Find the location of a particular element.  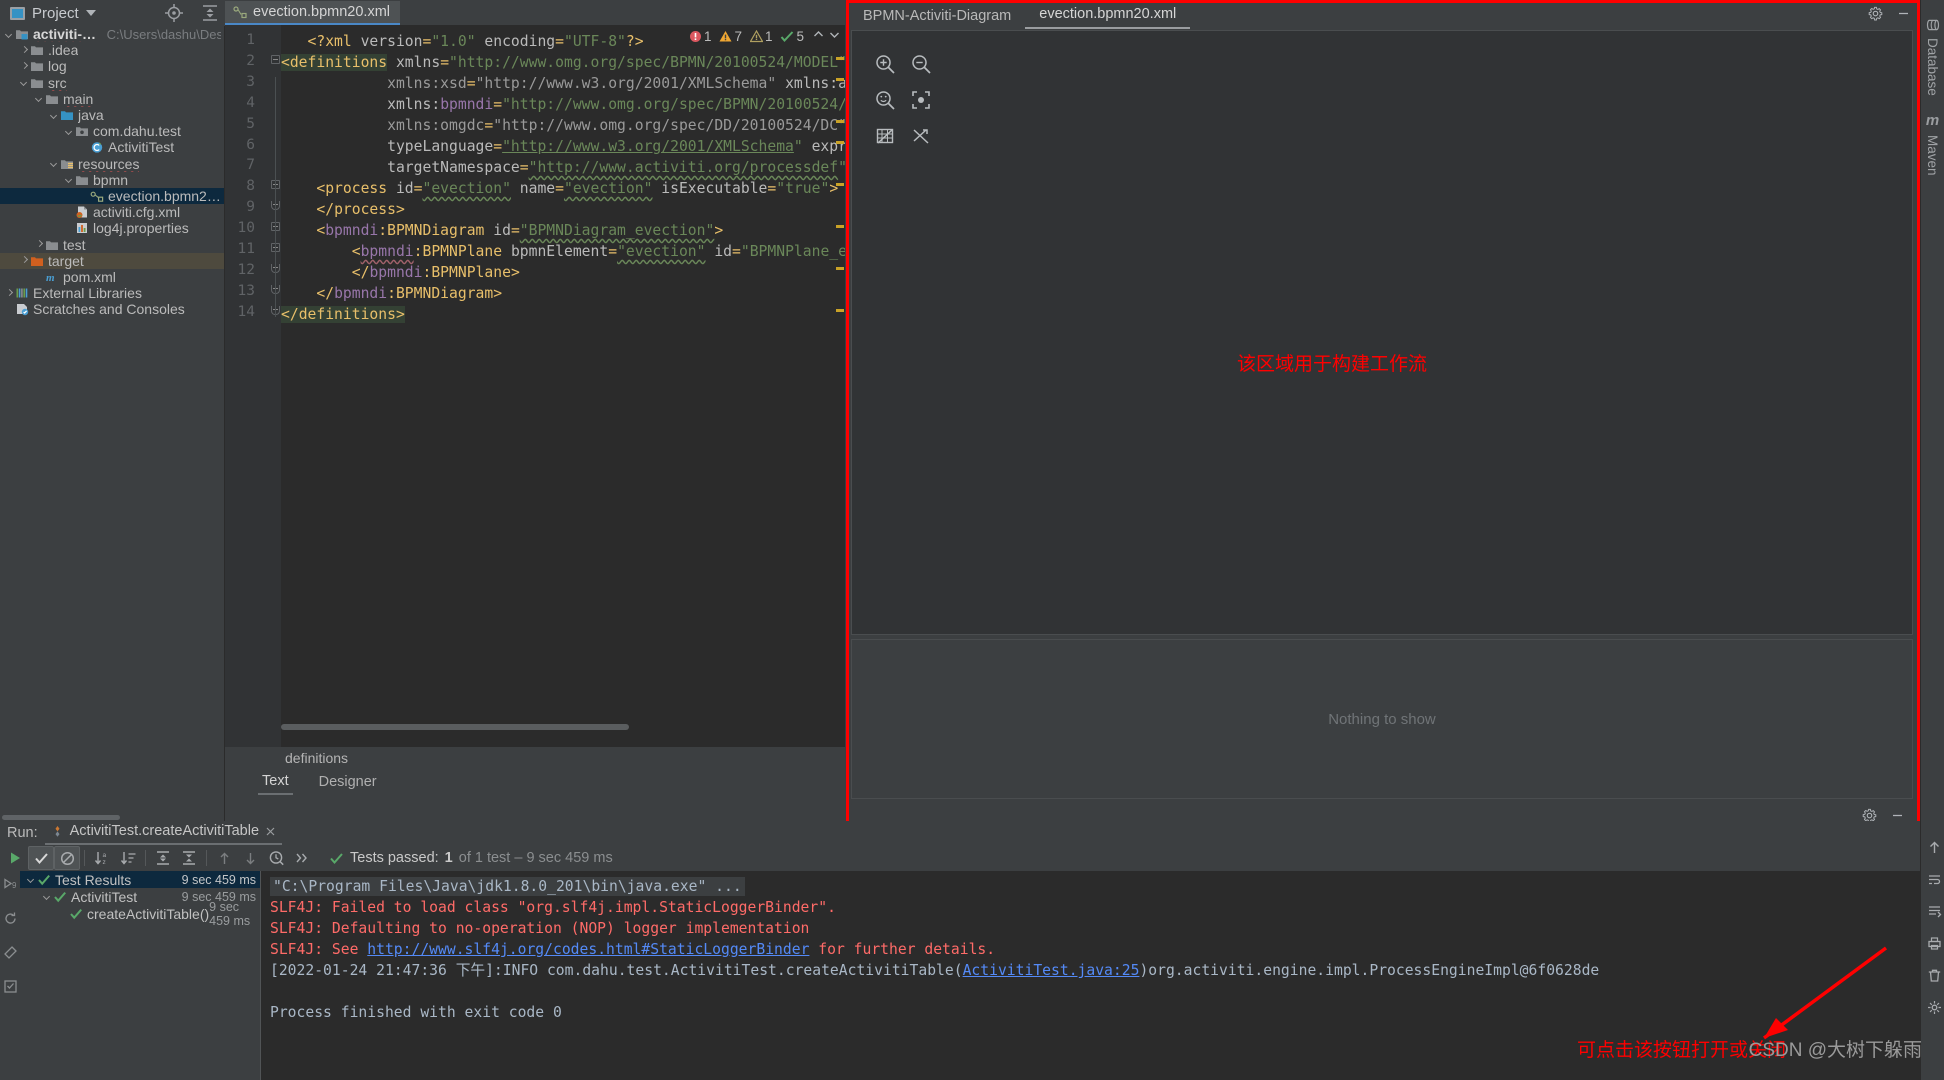

editor-horizontal-scrollbar is located at coordinates (561, 726).